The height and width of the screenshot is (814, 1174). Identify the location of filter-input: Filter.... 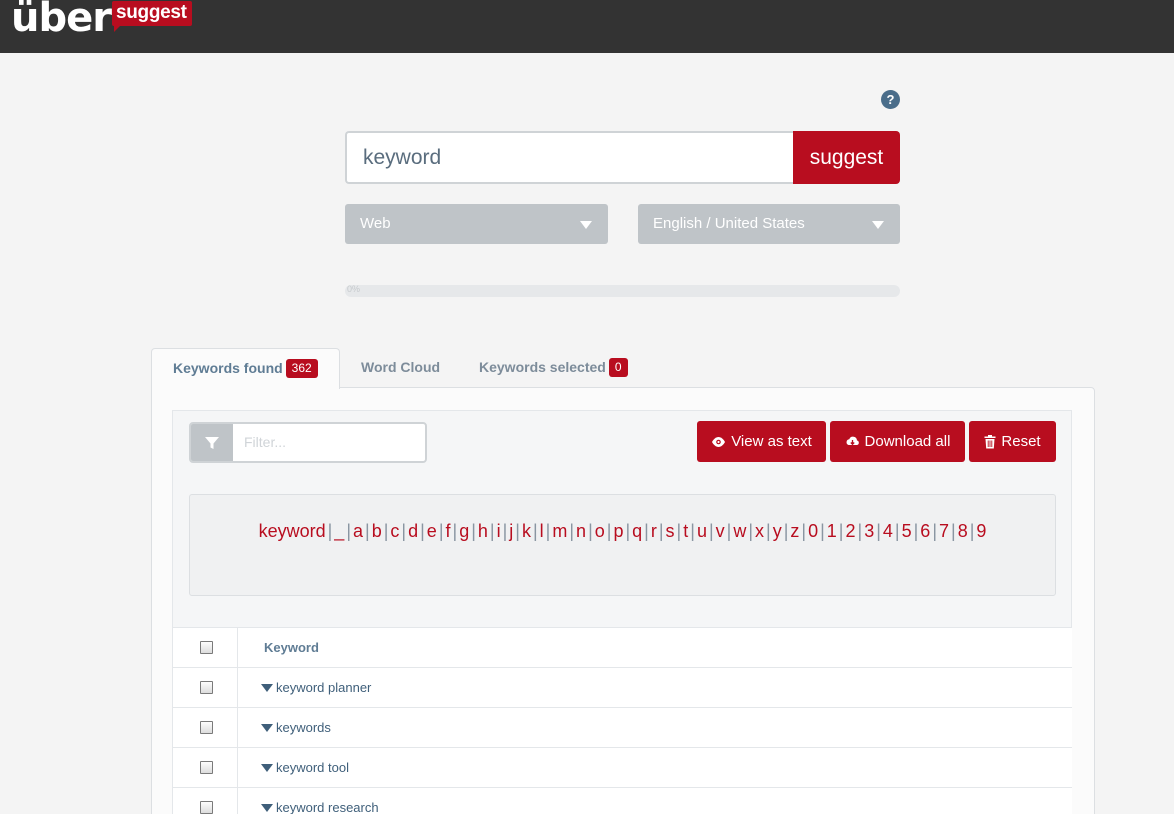
(265, 442).